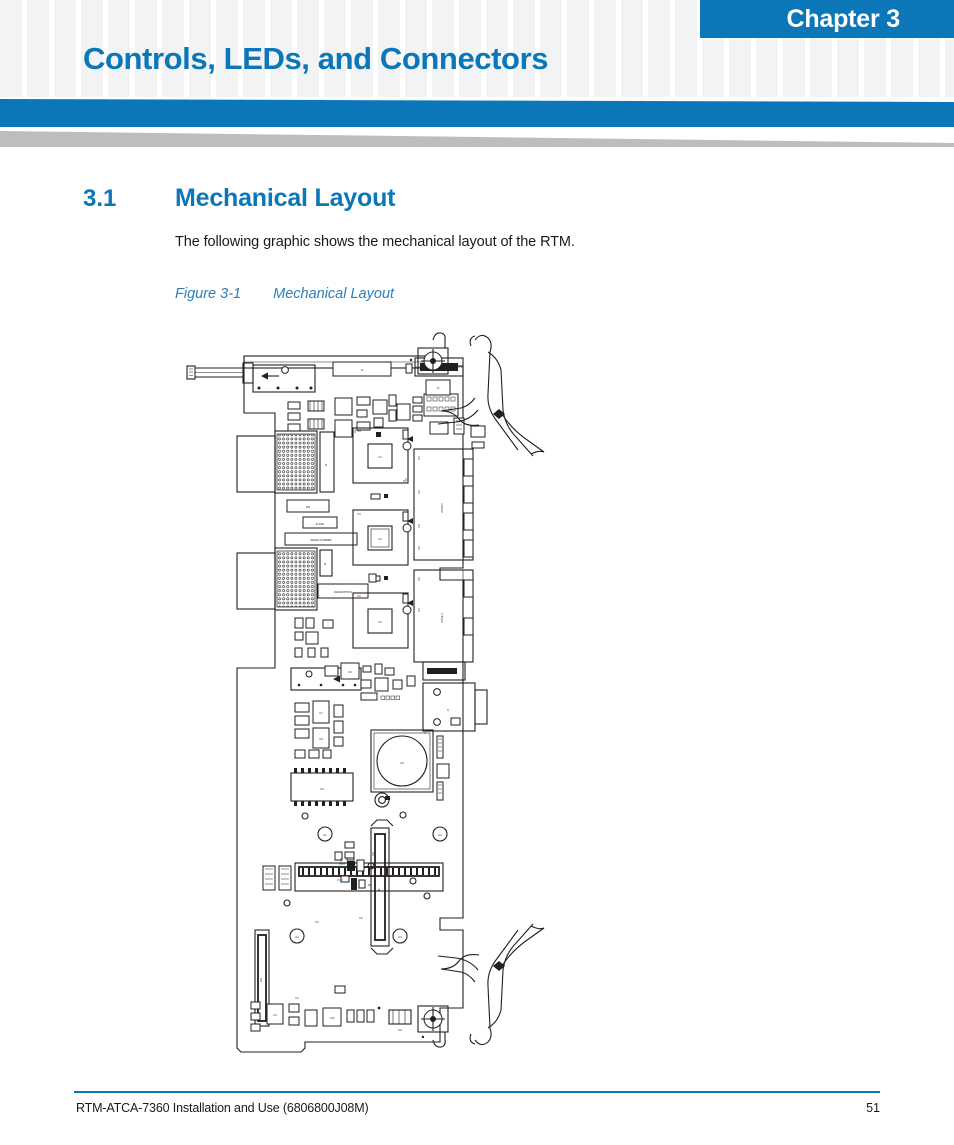 This screenshot has height=1145, width=954. Describe the element at coordinates (351, 865) in the screenshot. I see `right-slot-components` at that location.